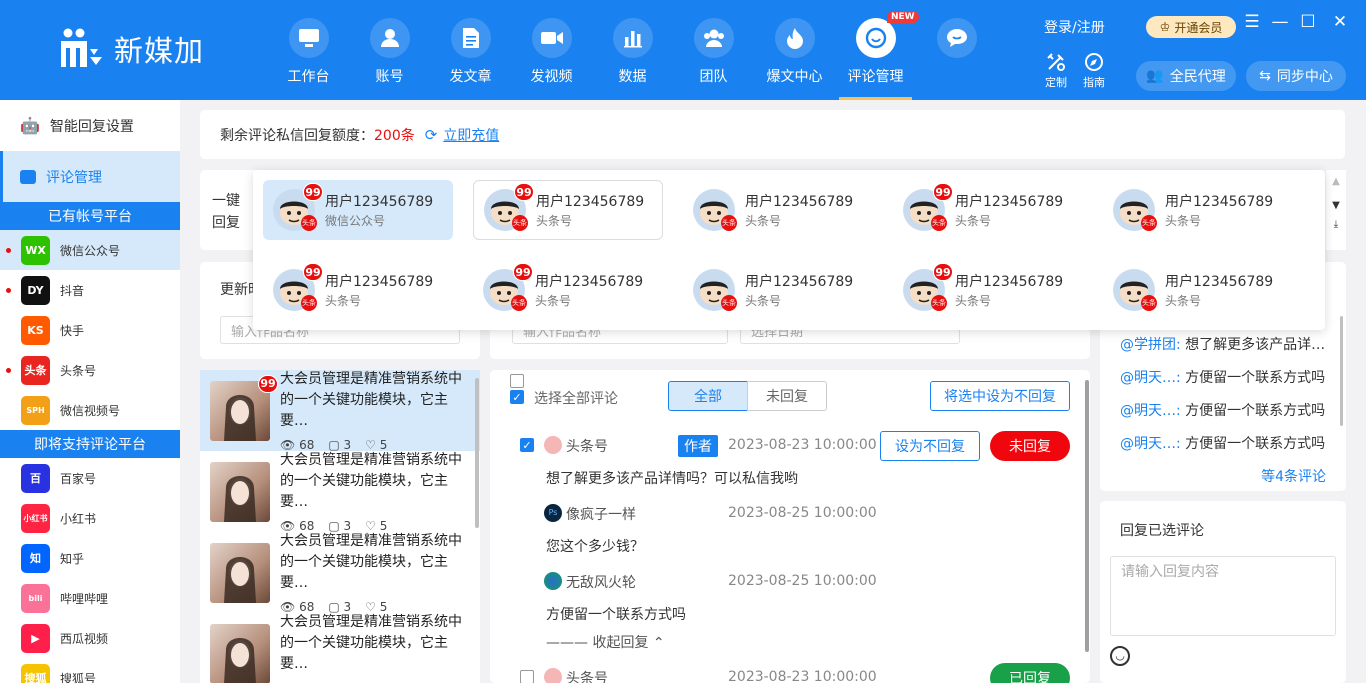 The image size is (1366, 683). What do you see at coordinates (632, 50) in the screenshot?
I see `nav-data: 数据` at bounding box center [632, 50].